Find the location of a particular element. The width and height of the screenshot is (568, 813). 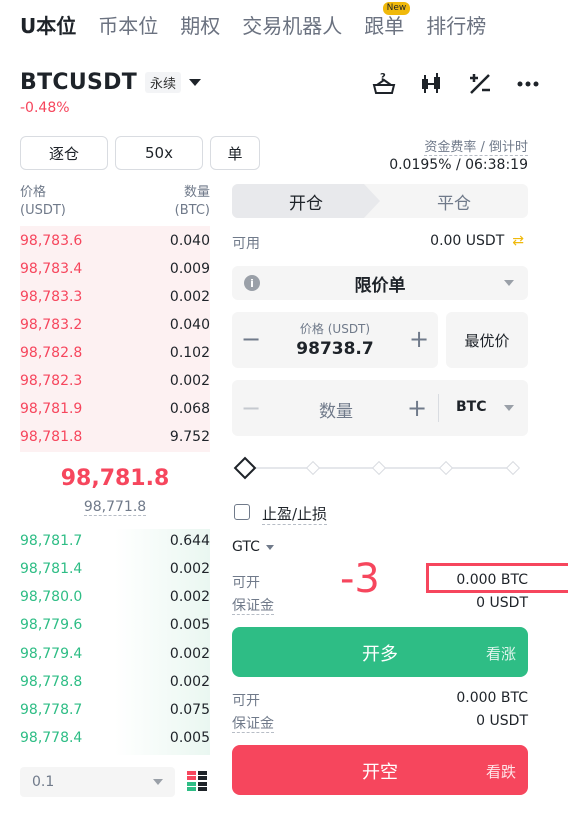

ask-price: 98,781.8 is located at coordinates (51, 437).